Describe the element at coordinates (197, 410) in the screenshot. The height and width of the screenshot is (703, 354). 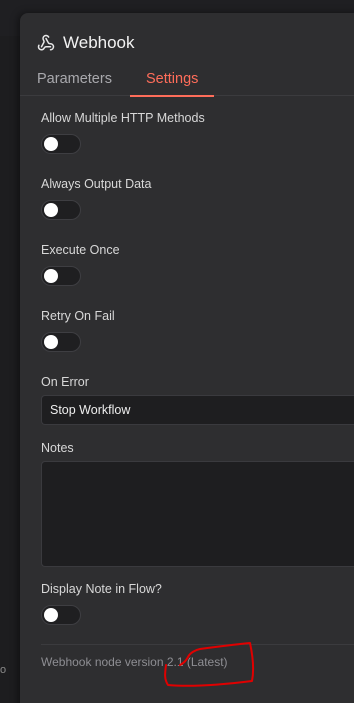
I see `on-error-select: Stop Workflow` at that location.